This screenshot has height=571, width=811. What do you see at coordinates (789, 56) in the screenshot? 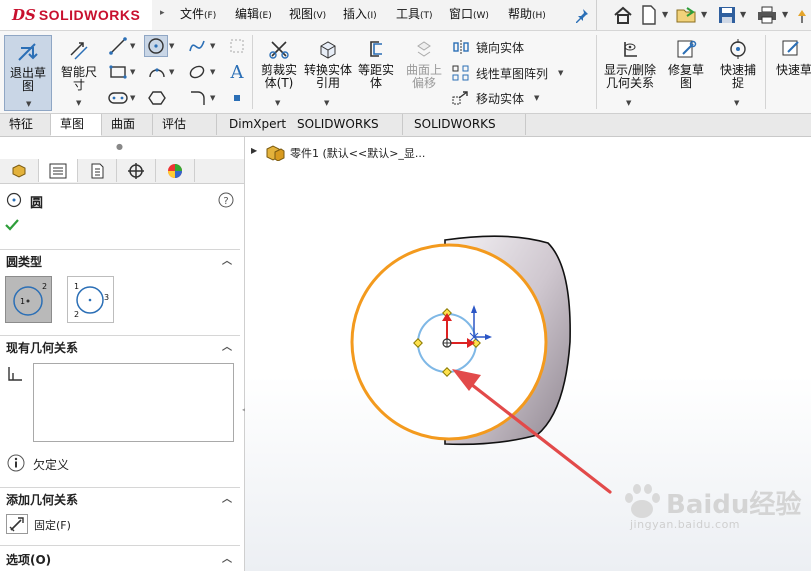
I see `rapid-sketch-button: 快速草` at bounding box center [789, 56].